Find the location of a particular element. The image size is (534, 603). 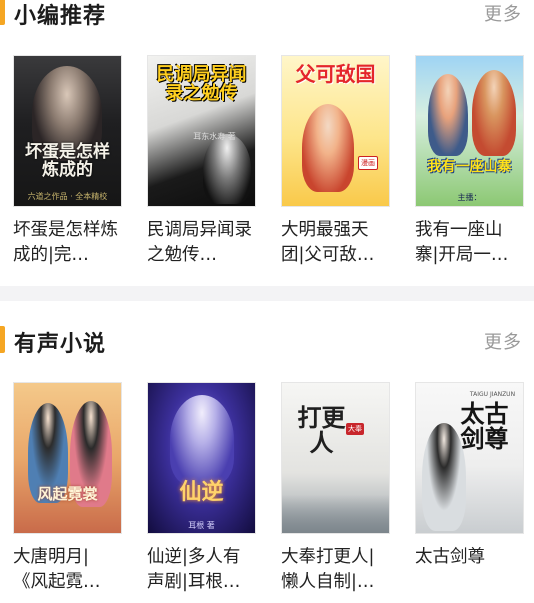

cover-subtitle: TAIGU JIANZUN is located at coordinates (492, 394).